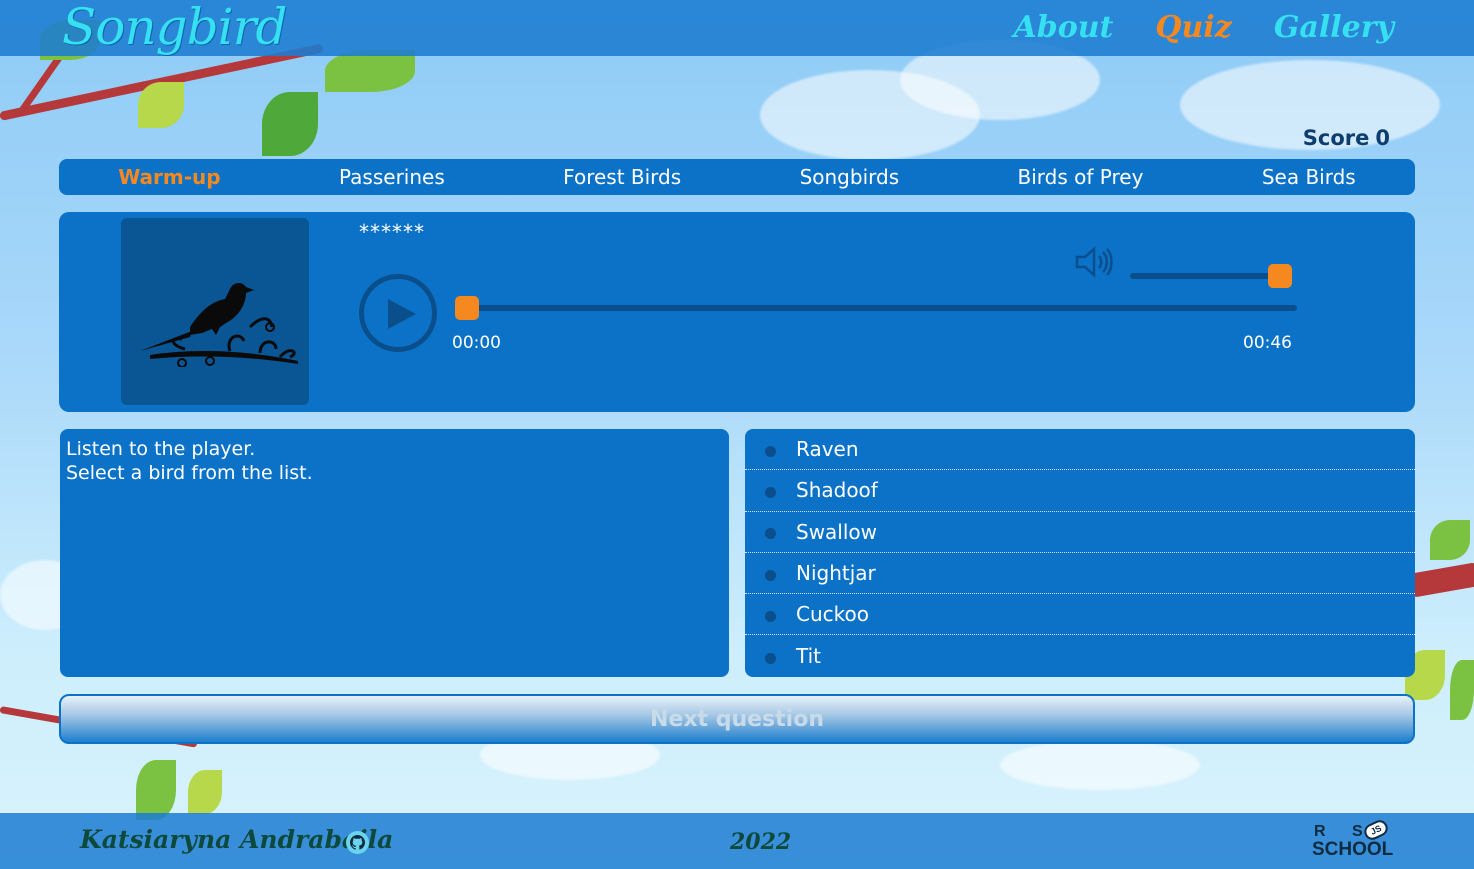 The width and height of the screenshot is (1474, 869). Describe the element at coordinates (1080, 615) in the screenshot. I see `answer-option-cuckoo: Cuckoo` at that location.